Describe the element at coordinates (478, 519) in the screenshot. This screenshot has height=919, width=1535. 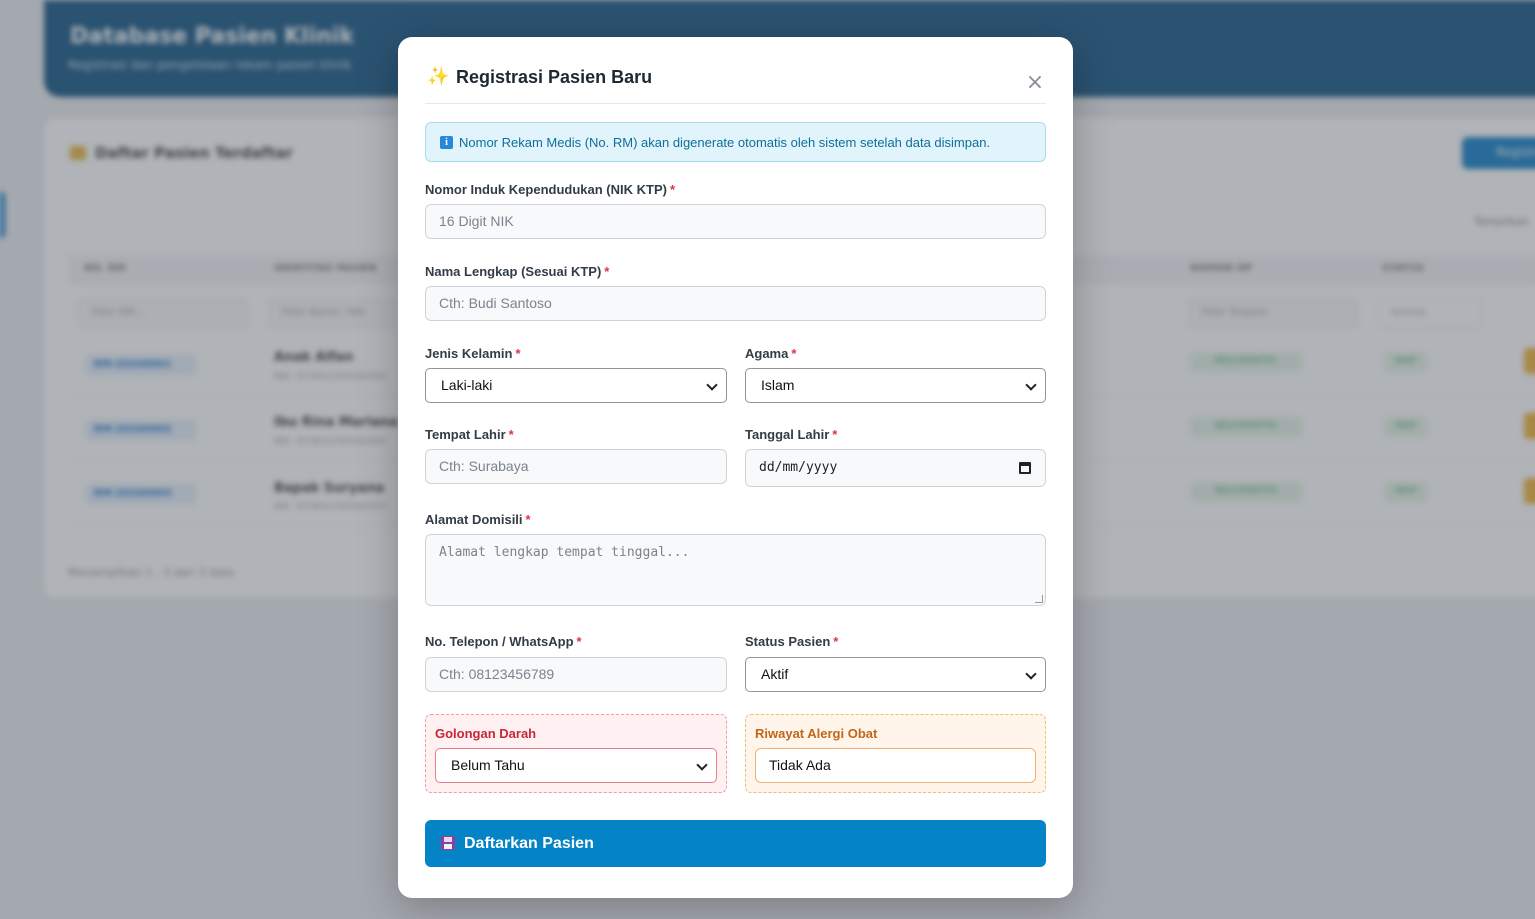
I see `address-label: Alamat Domisili *` at that location.